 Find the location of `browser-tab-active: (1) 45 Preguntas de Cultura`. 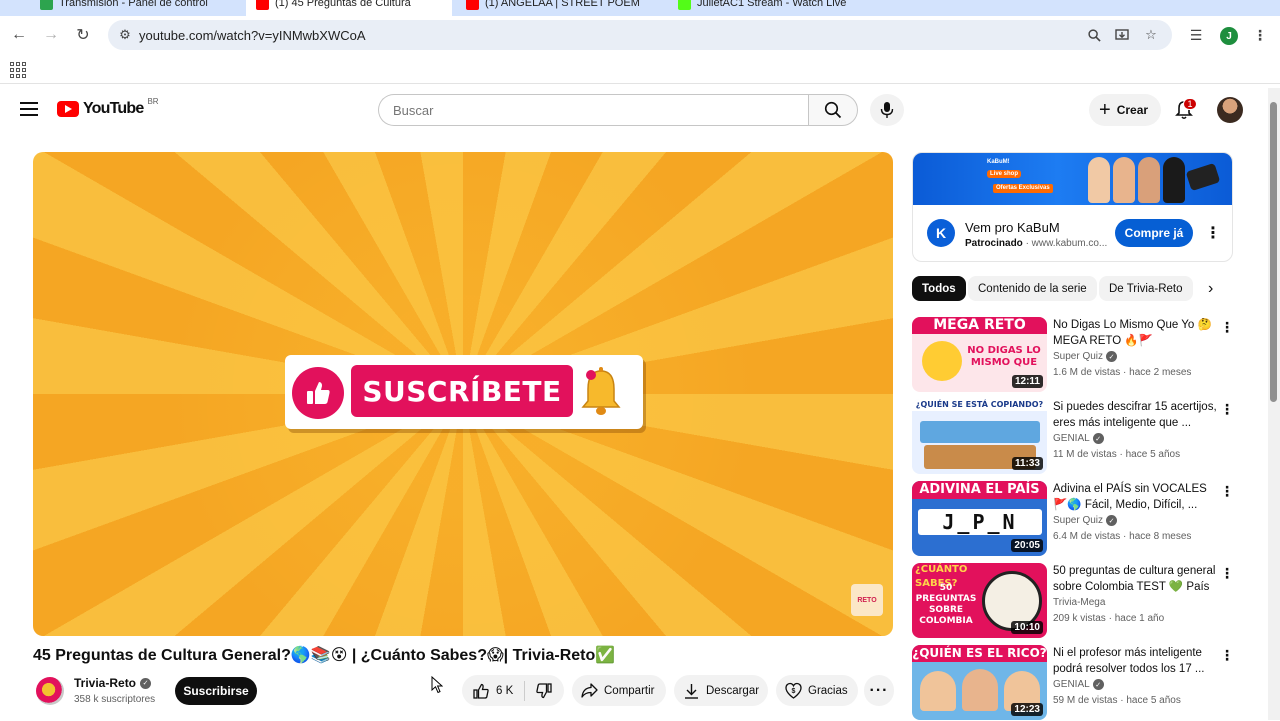

browser-tab-active: (1) 45 Preguntas de Cultura is located at coordinates (349, 8).